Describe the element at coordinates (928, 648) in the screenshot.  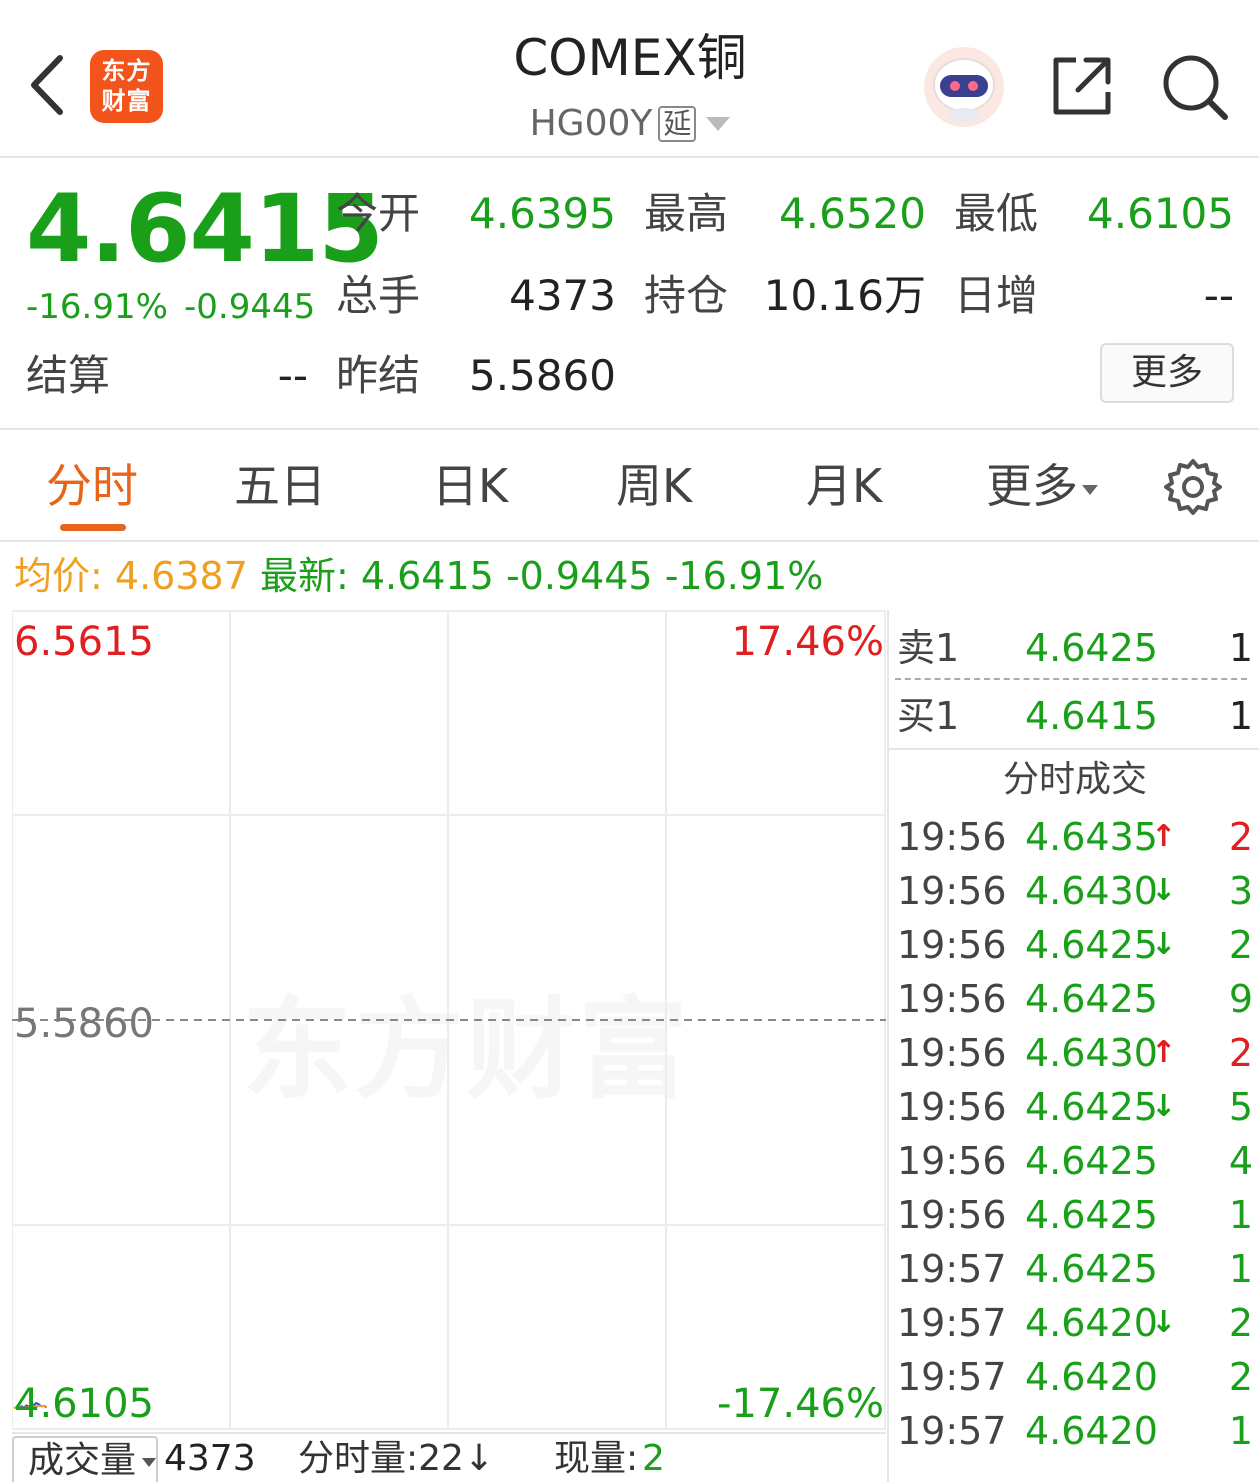
I see `sell-1-label: 卖1` at that location.